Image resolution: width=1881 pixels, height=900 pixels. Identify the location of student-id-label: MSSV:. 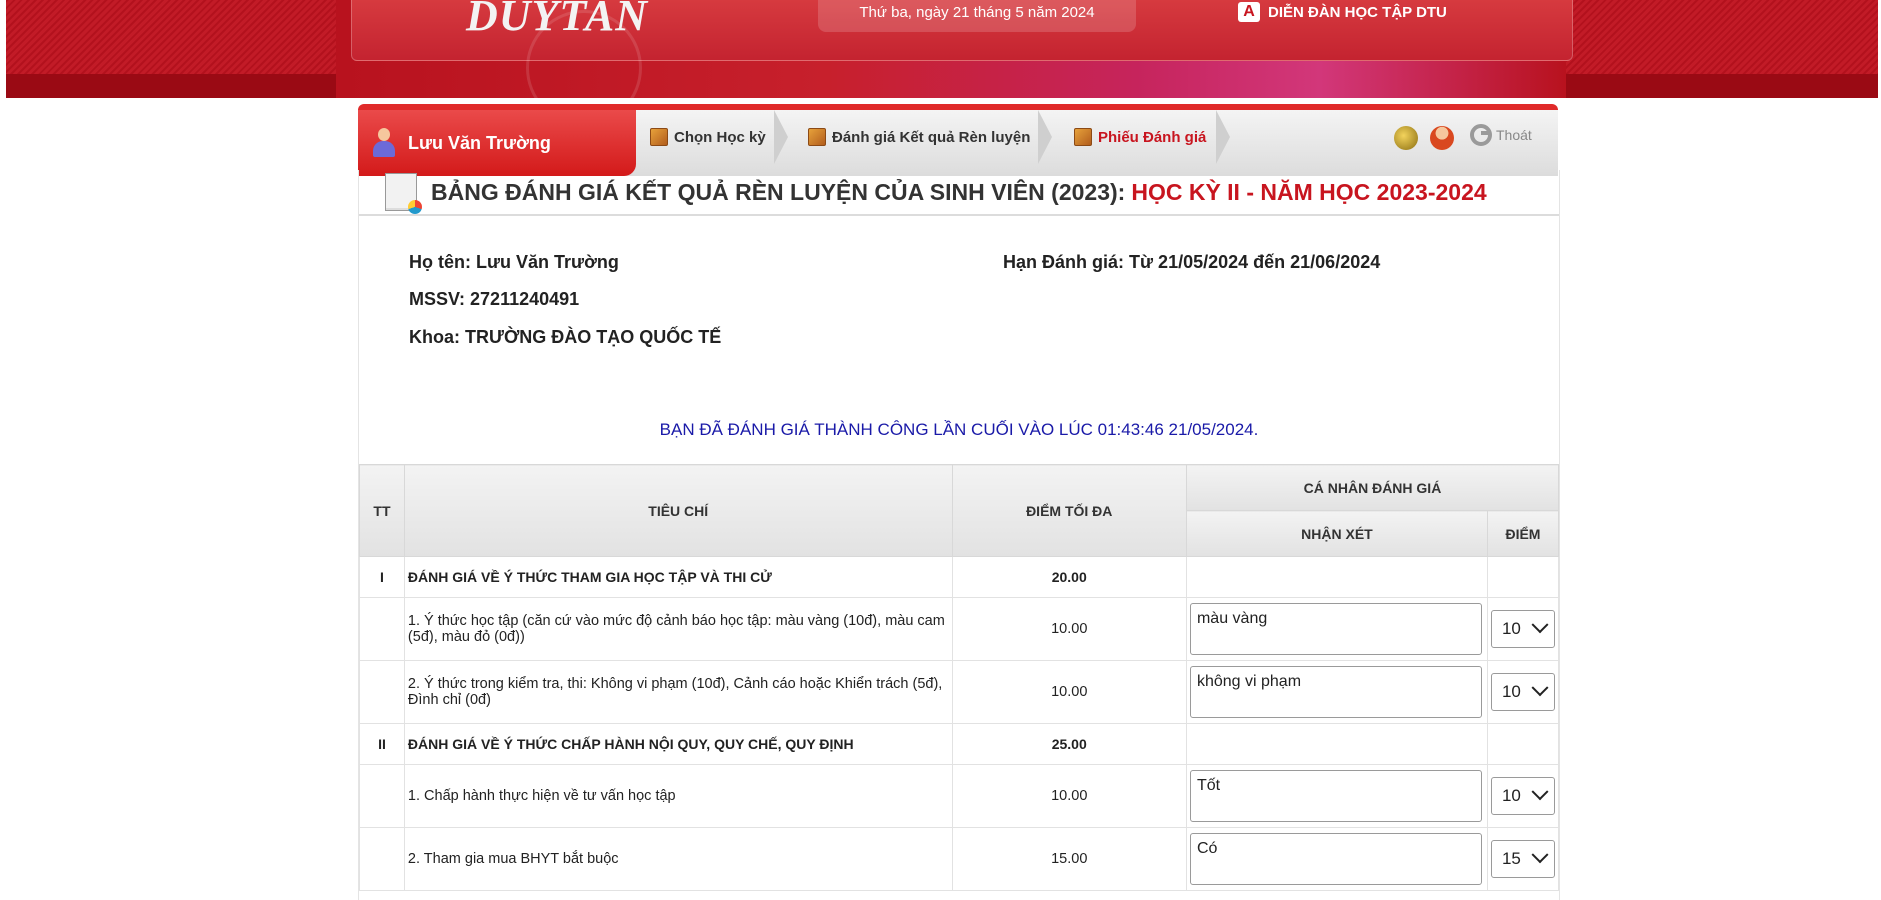
(437, 299).